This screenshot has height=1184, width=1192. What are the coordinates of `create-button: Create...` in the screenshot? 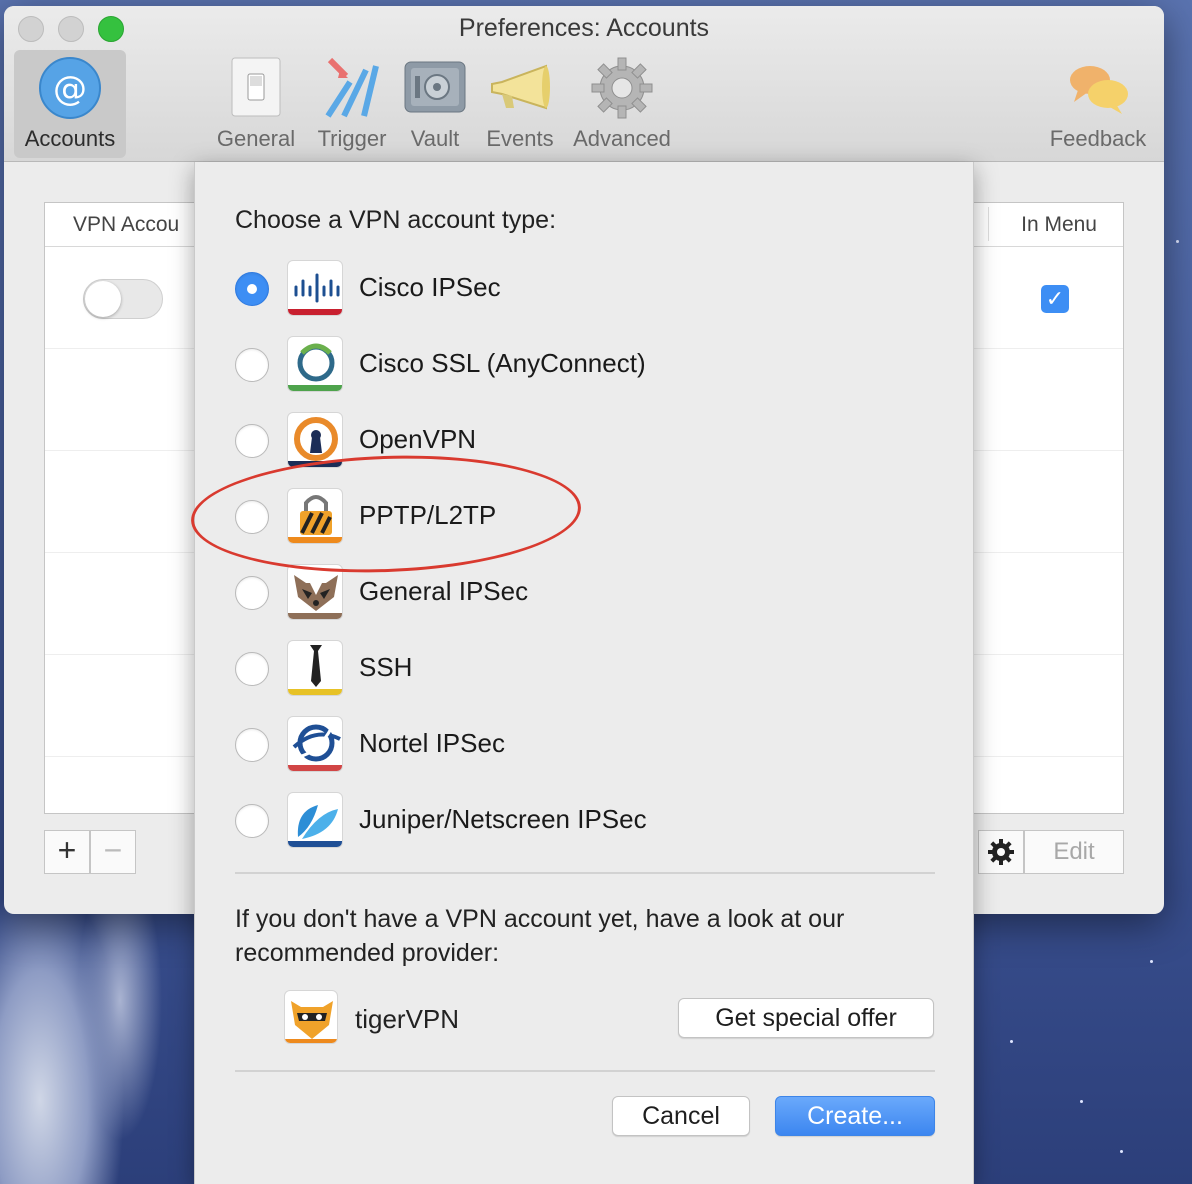 It's located at (855, 1116).